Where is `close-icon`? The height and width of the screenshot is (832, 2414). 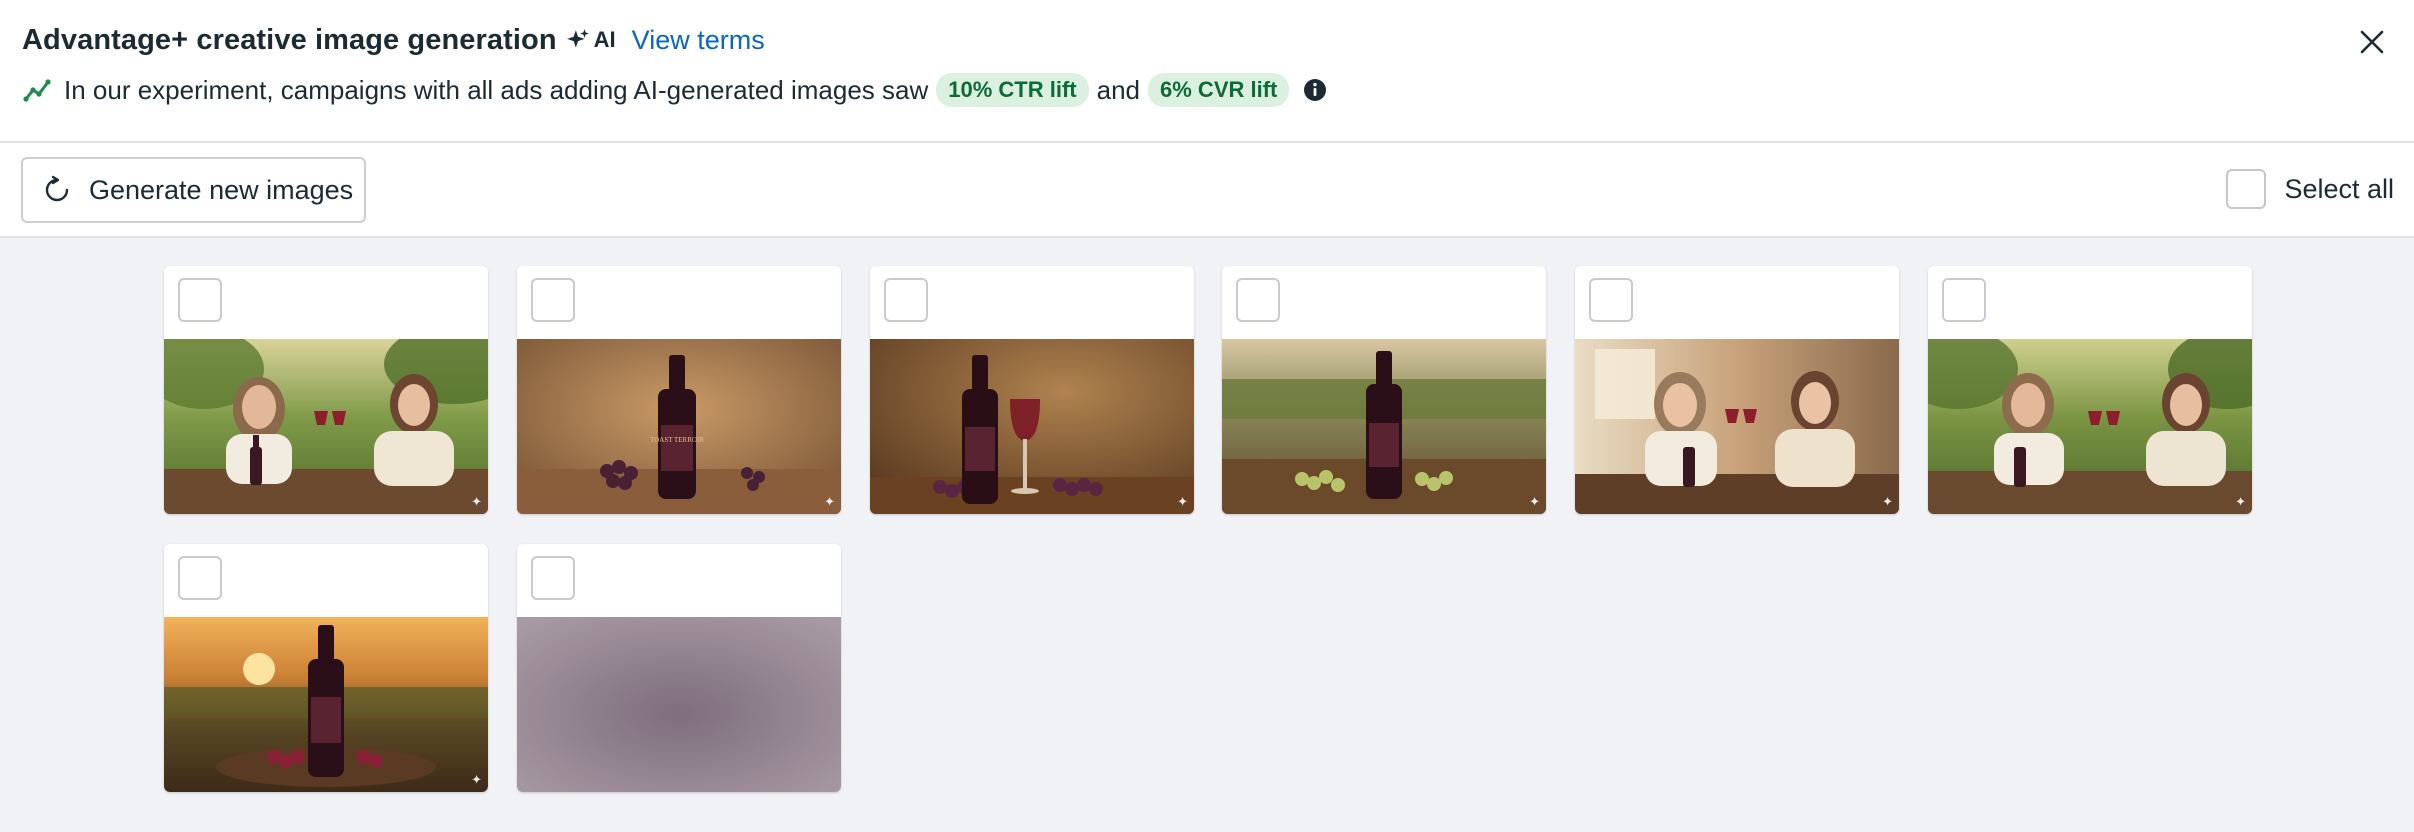 close-icon is located at coordinates (2372, 42).